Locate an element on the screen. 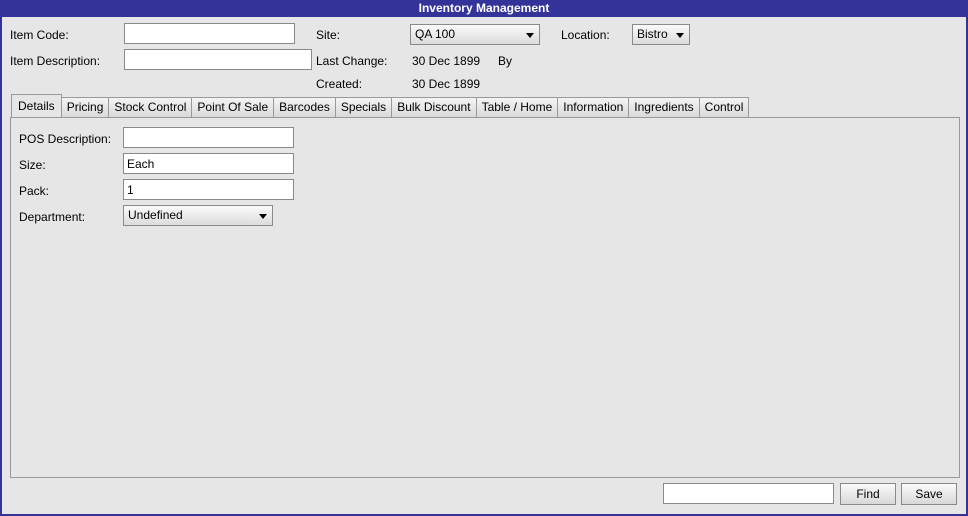  last-change-value: 30 Dec 1899 is located at coordinates (446, 61).